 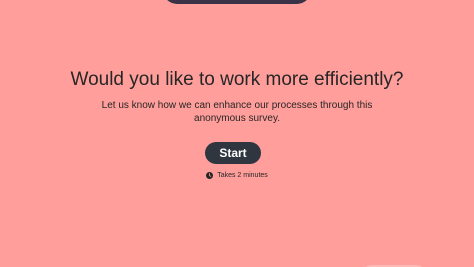 What do you see at coordinates (210, 175) in the screenshot?
I see `clock-icon` at bounding box center [210, 175].